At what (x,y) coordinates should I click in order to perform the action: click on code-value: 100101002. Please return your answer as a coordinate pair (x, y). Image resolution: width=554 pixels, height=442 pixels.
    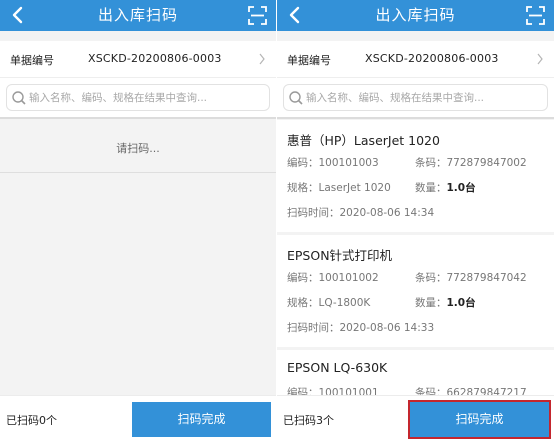
    Looking at the image, I should click on (348, 278).